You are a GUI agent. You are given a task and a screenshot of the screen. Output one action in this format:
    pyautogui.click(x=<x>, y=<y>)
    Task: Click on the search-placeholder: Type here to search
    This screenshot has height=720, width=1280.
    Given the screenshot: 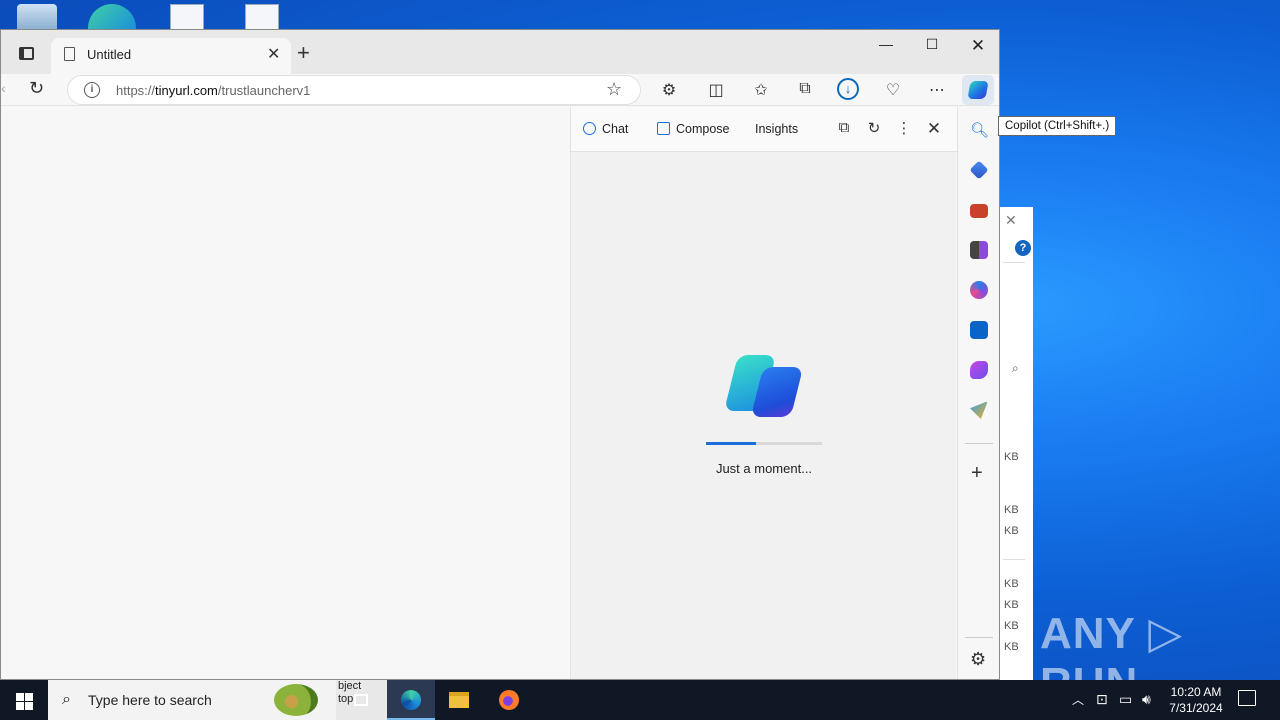 What is the action you would take?
    pyautogui.click(x=150, y=700)
    